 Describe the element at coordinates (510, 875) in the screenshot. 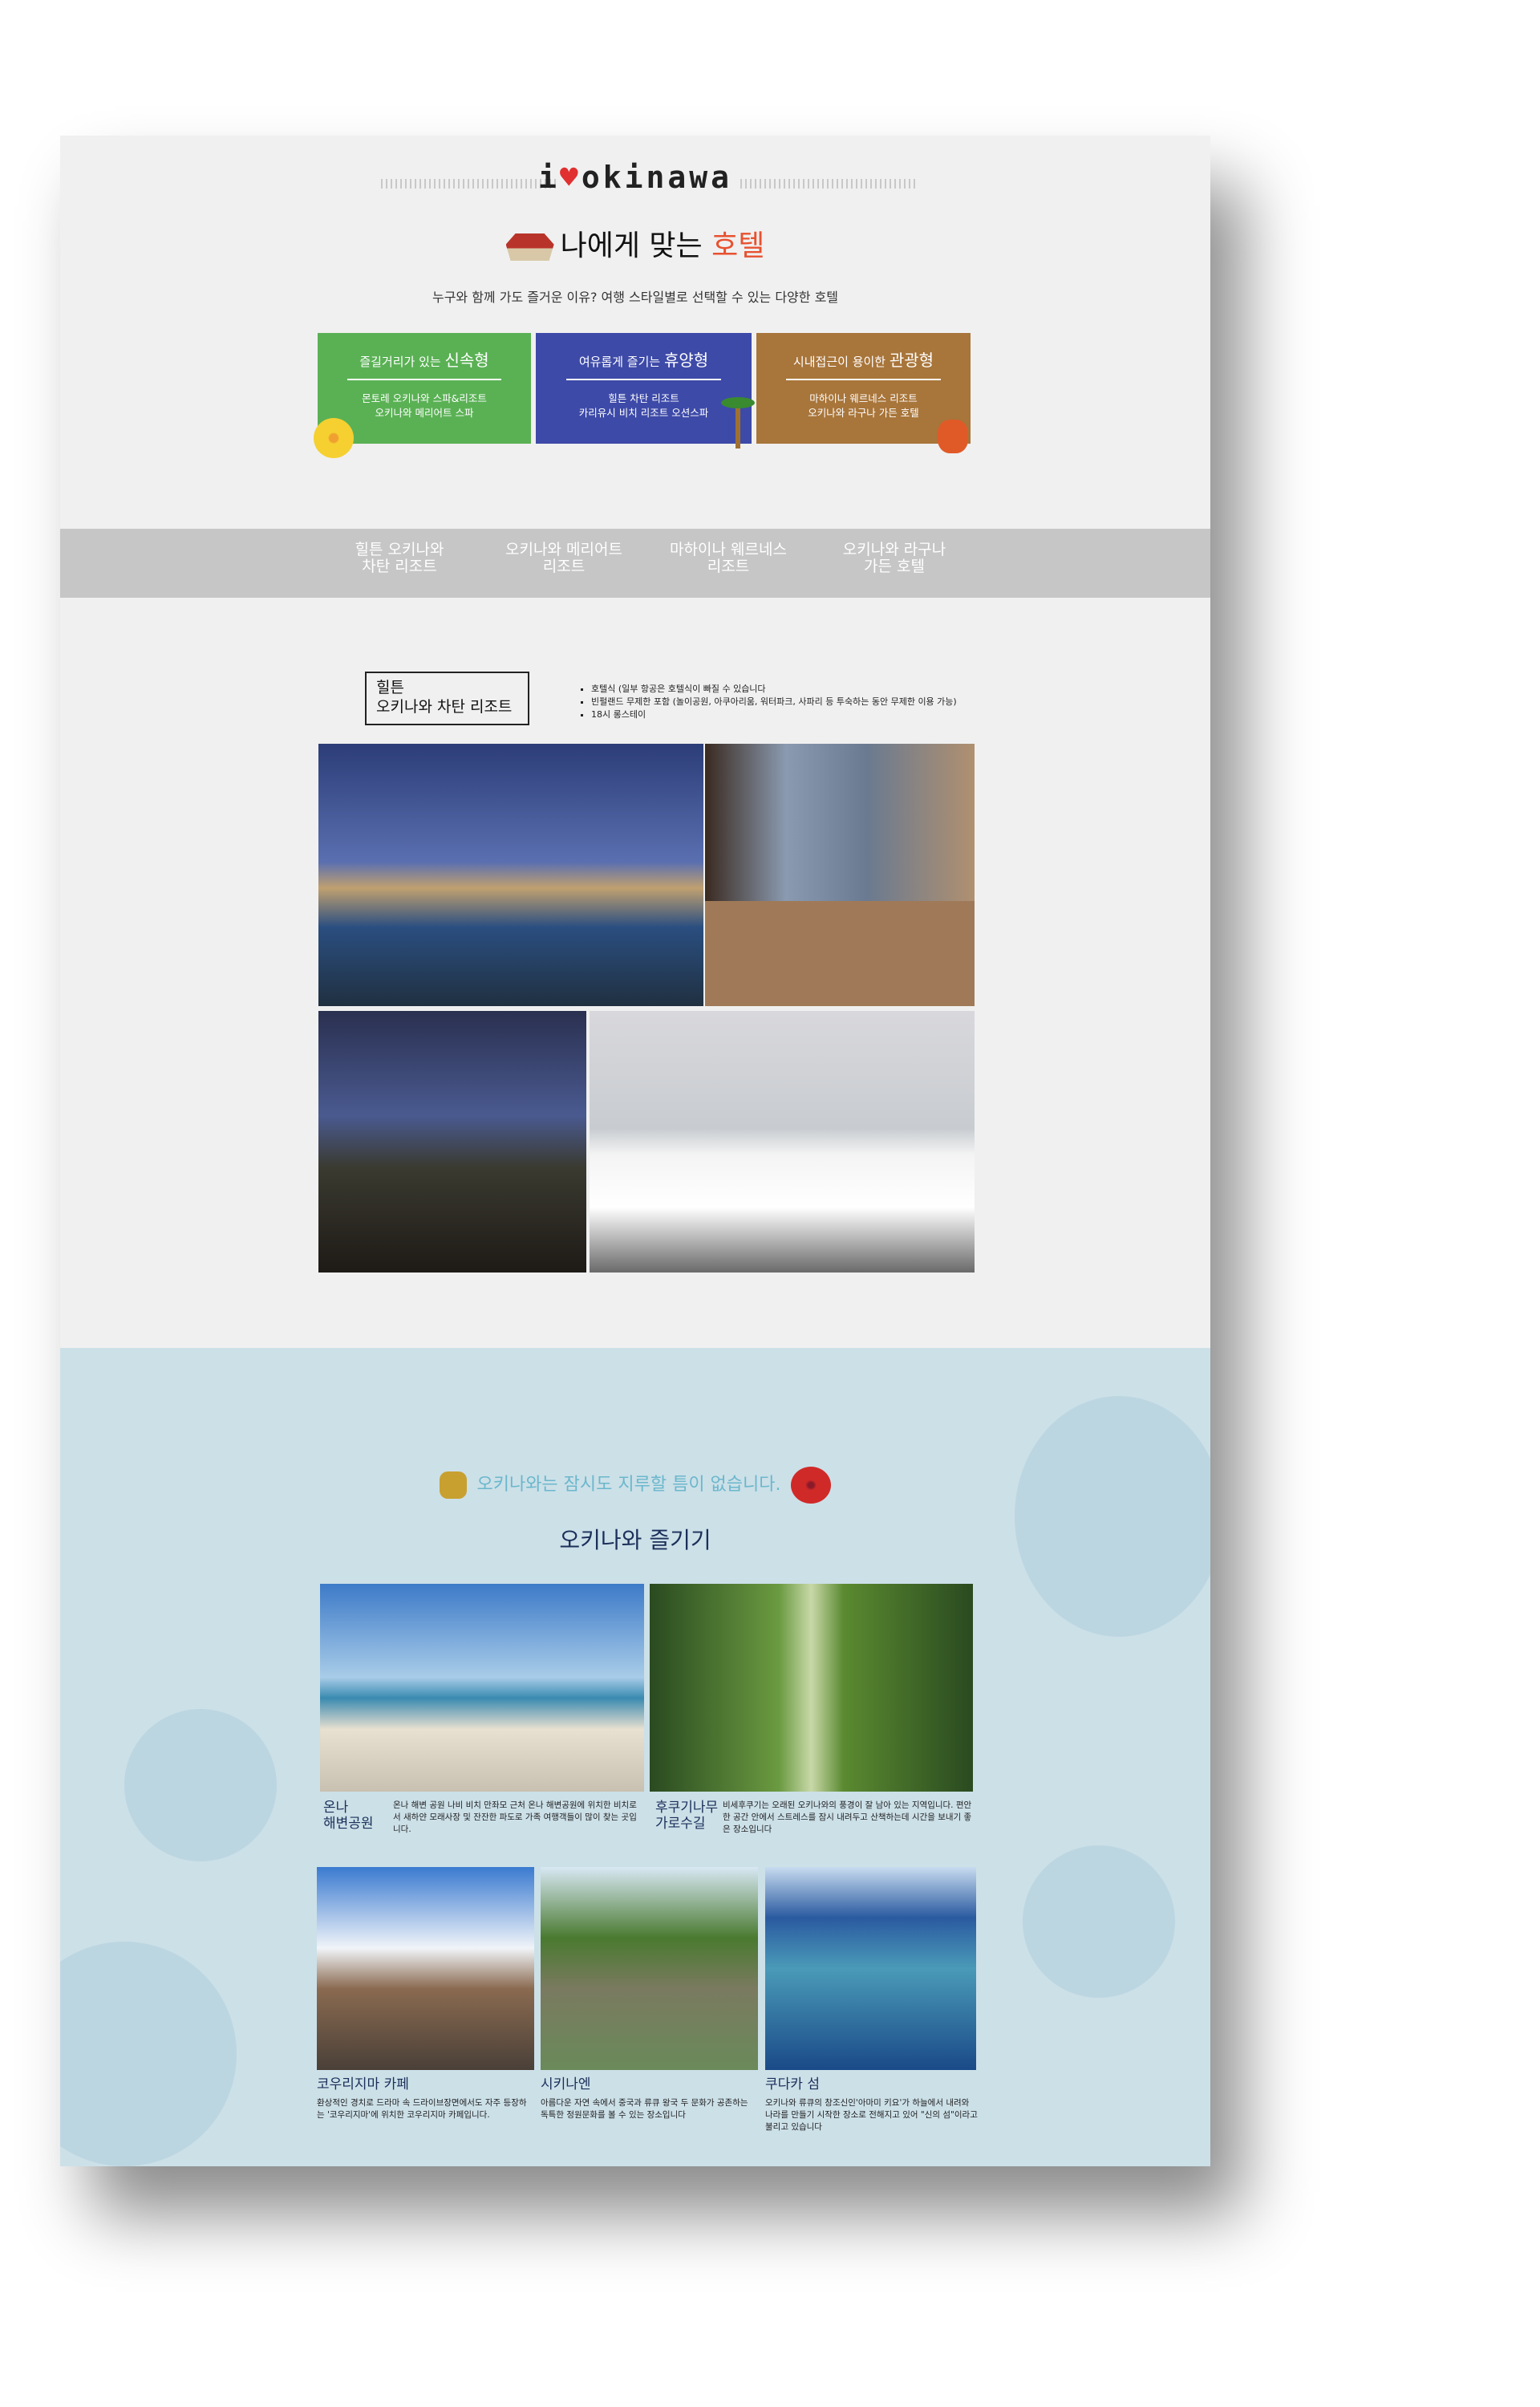

I see `photo-hotel-pool-night` at that location.